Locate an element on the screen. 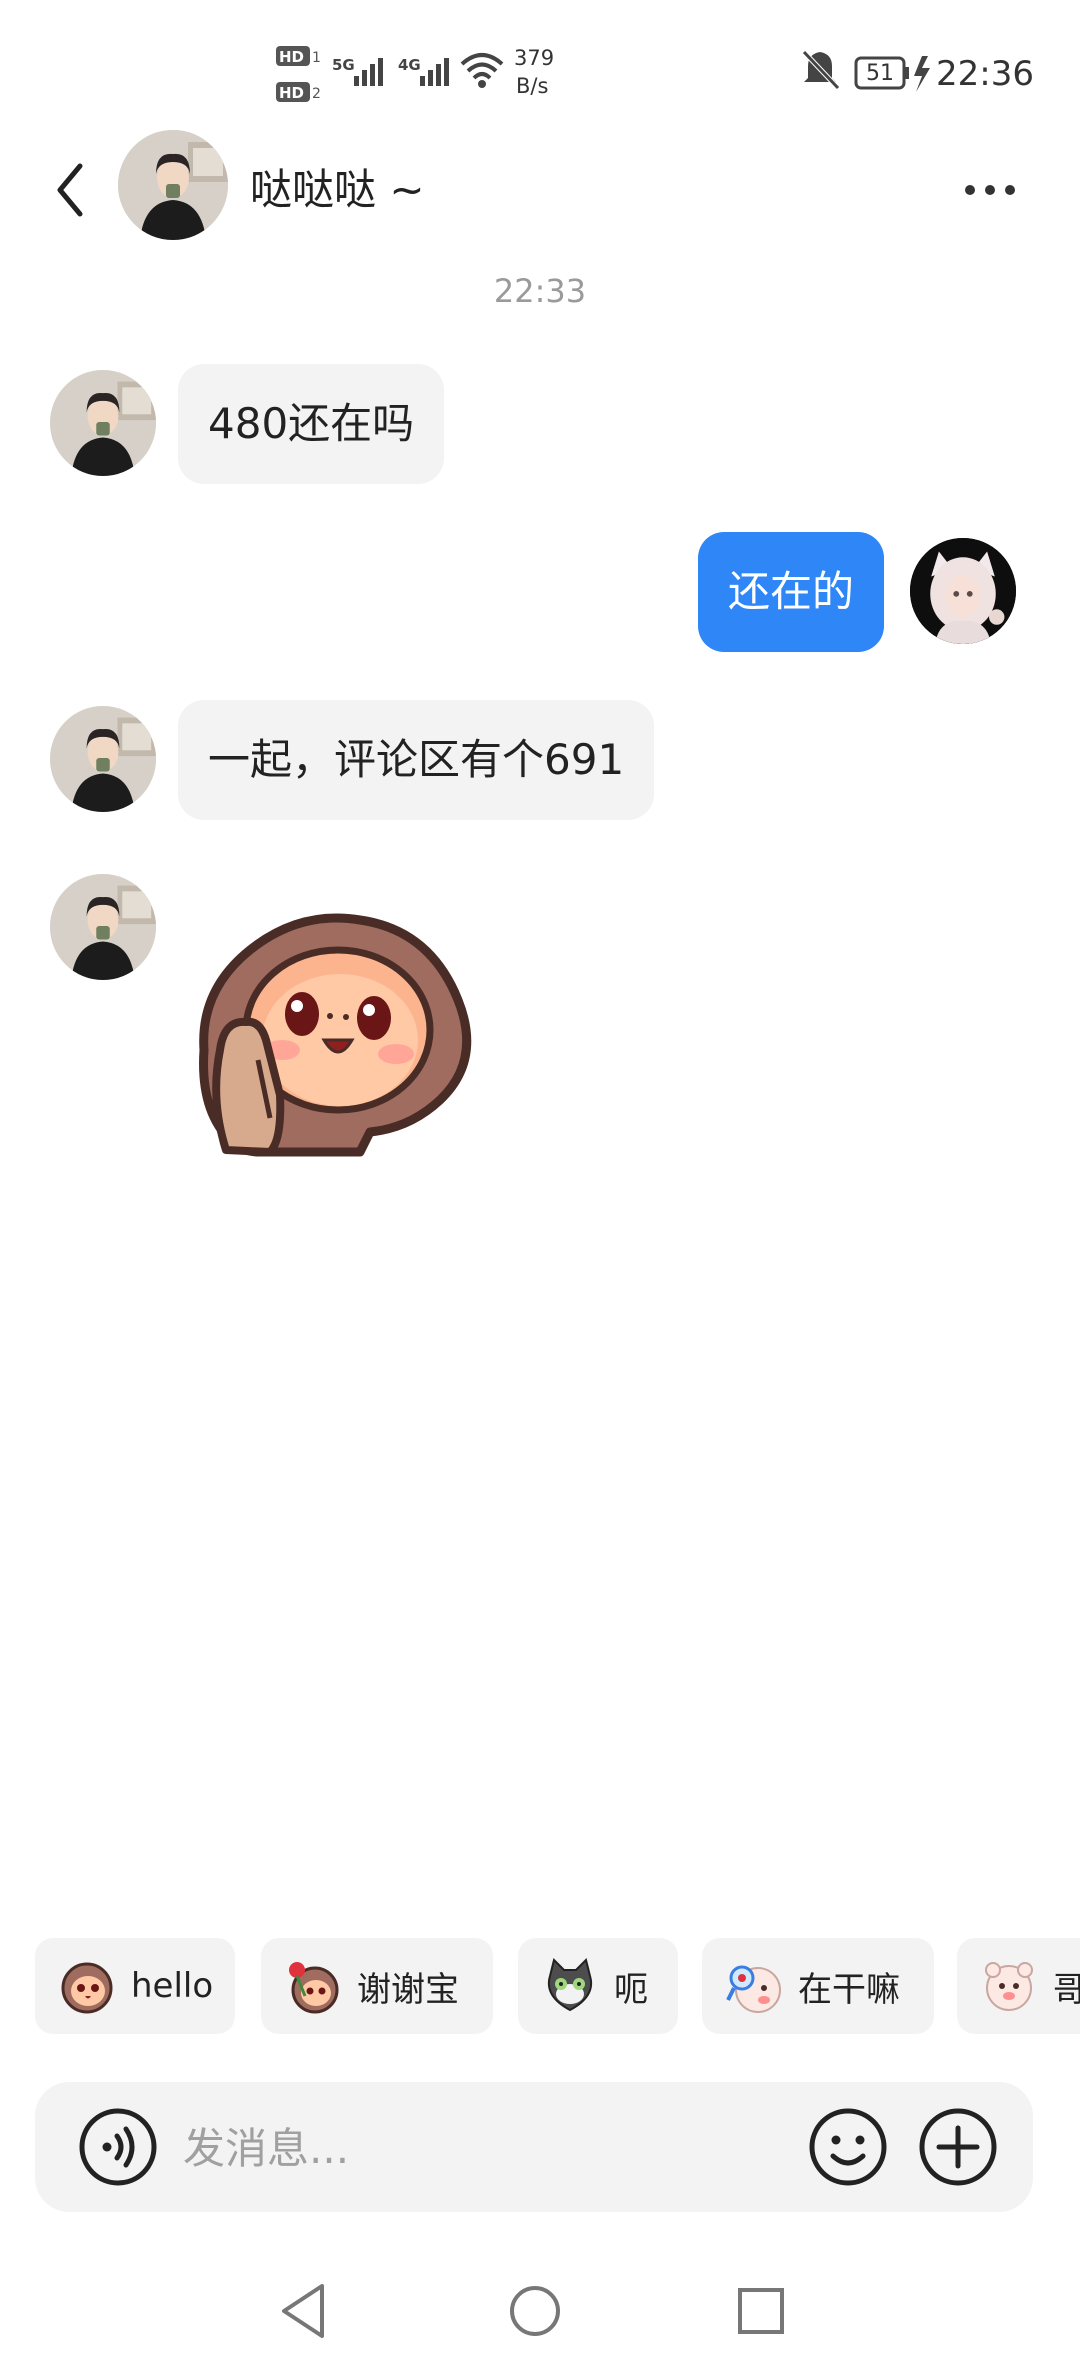  my-photo is located at coordinates (963, 591).